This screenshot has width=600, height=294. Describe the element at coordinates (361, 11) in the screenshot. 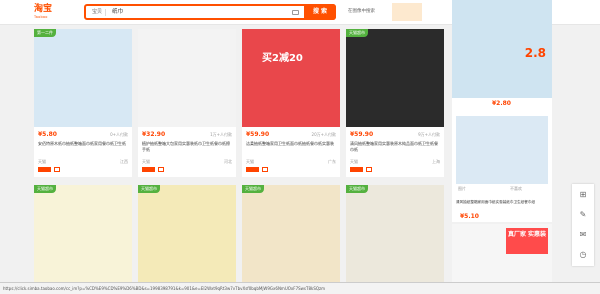

I see `image-search-link: 在图像中搜索` at that location.